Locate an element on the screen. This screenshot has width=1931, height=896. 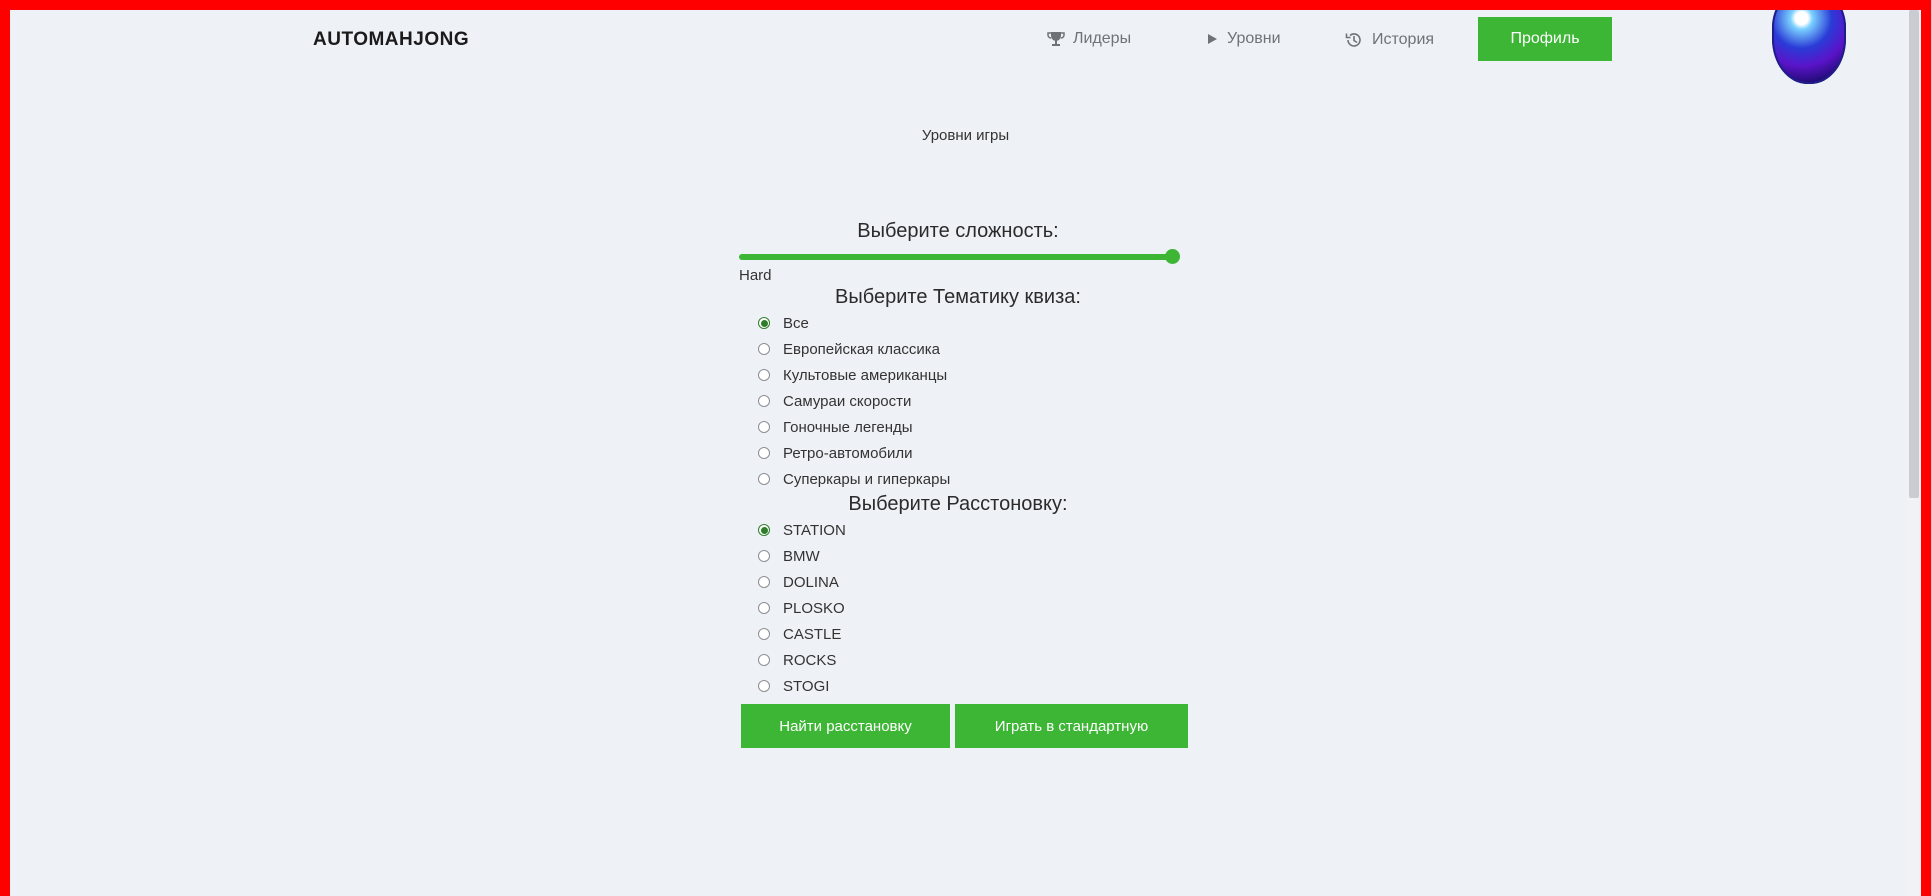
layout-option: STATION is located at coordinates (973, 530).